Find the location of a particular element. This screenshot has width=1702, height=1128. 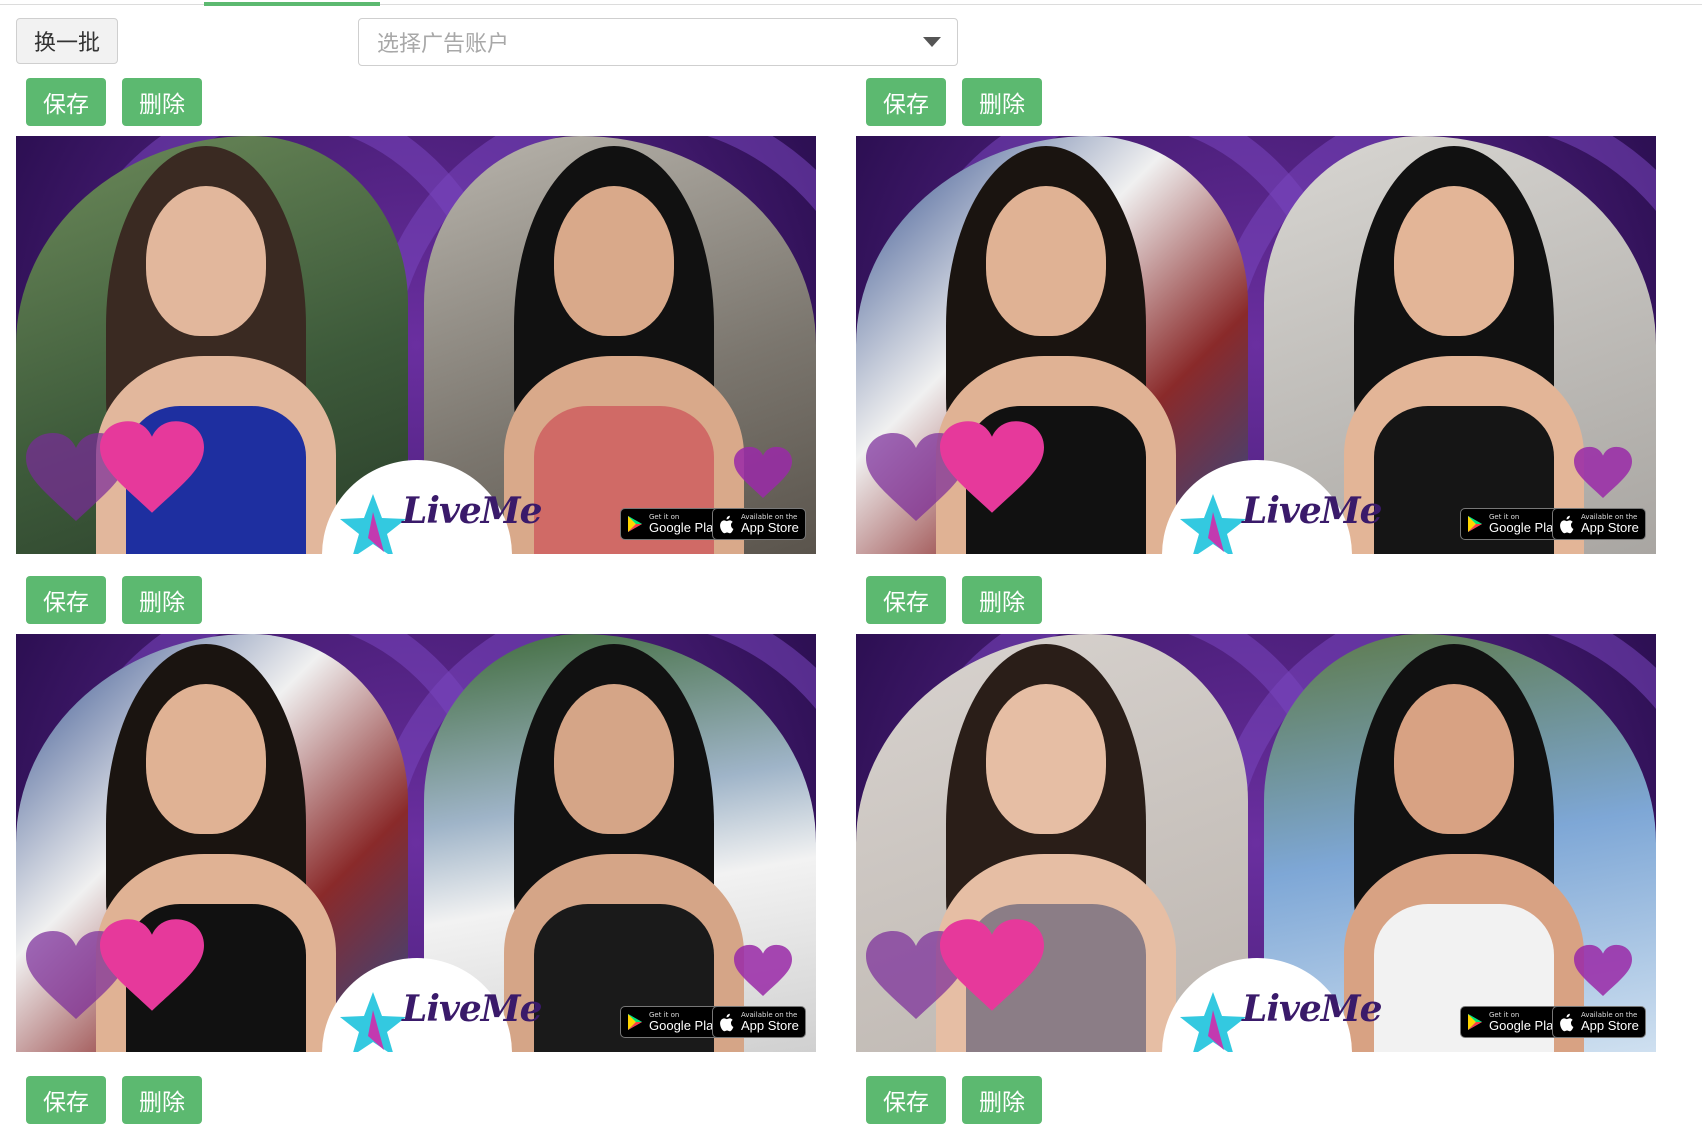

ad-account-select: 选择广告账户 is located at coordinates (658, 42).